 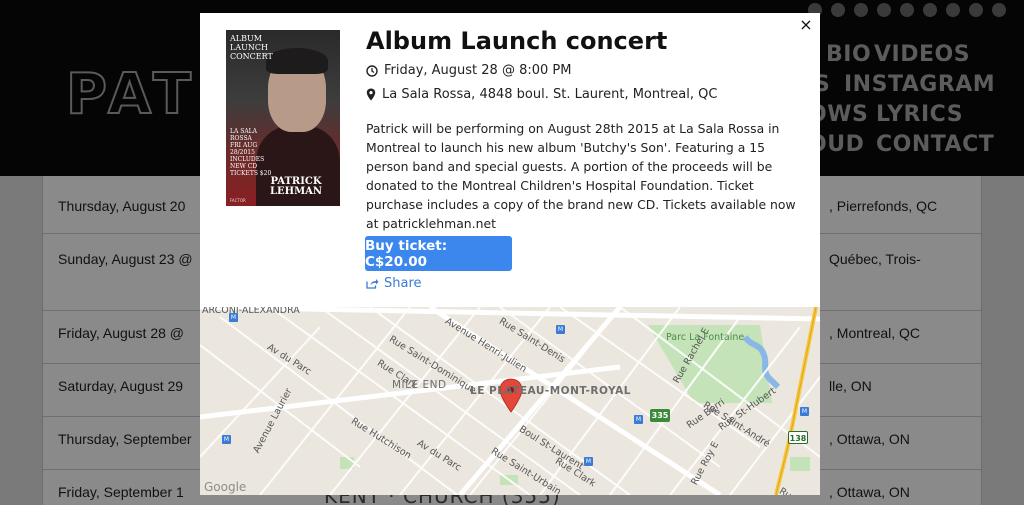 What do you see at coordinates (438, 253) in the screenshot?
I see `buy-ticket-button: Buy ticket: C$20.00` at bounding box center [438, 253].